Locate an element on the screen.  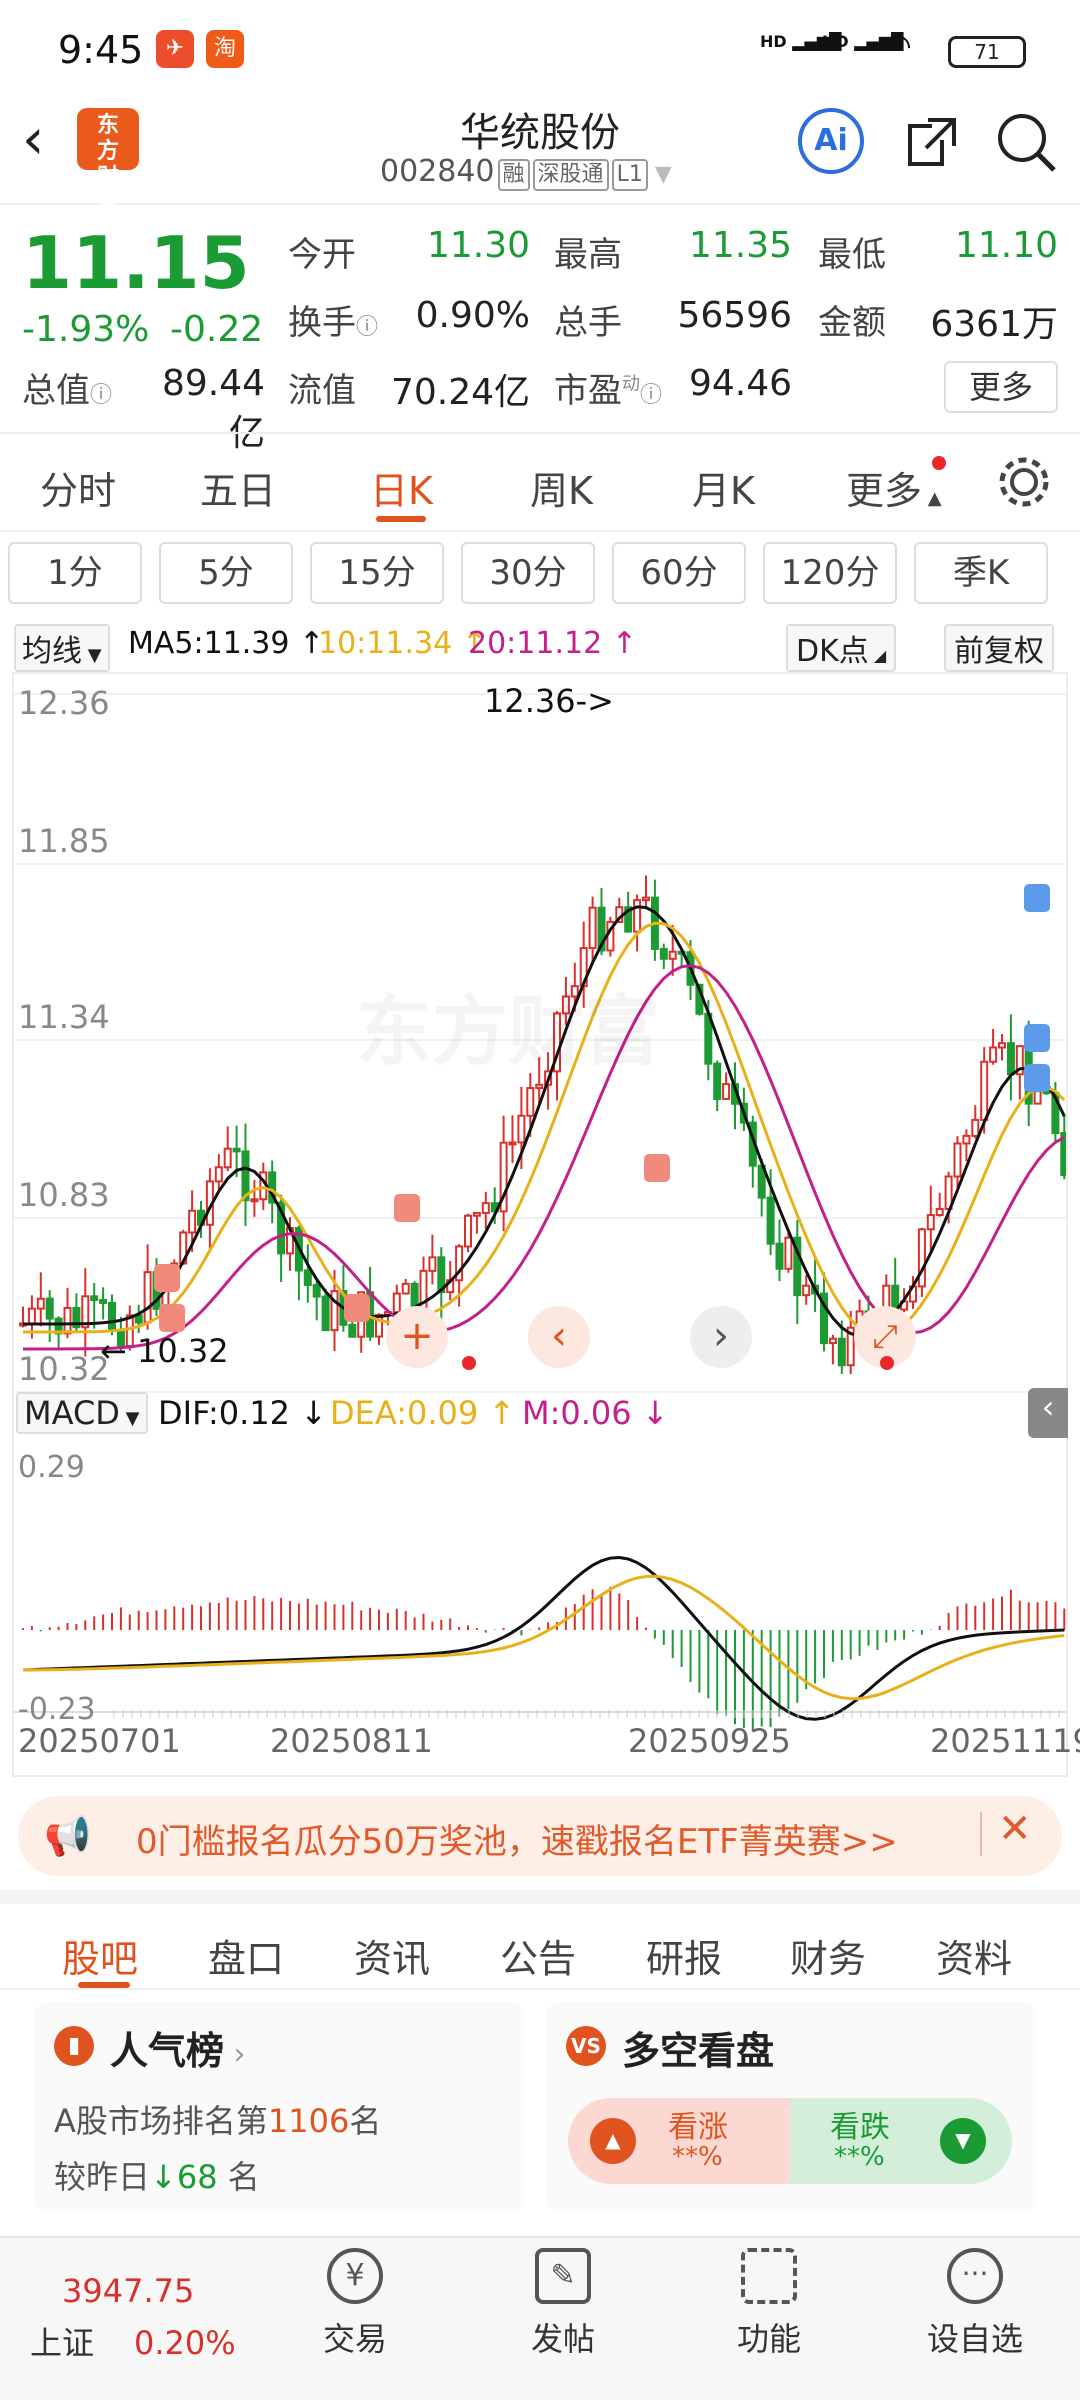
bearish-label: 看跌 is located at coordinates (860, 2127).